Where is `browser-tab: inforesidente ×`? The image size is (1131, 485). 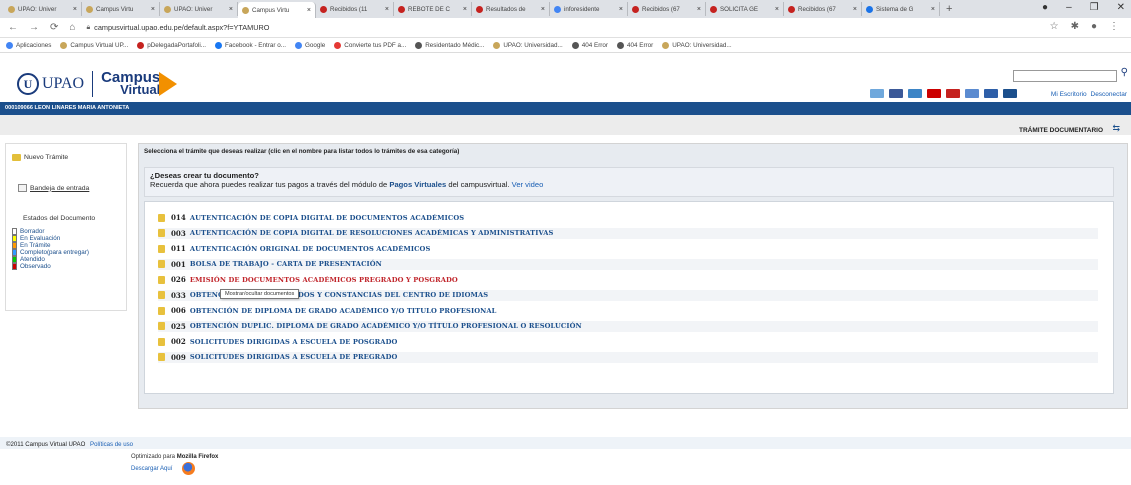
browser-tab: inforesidente × is located at coordinates (589, 9).